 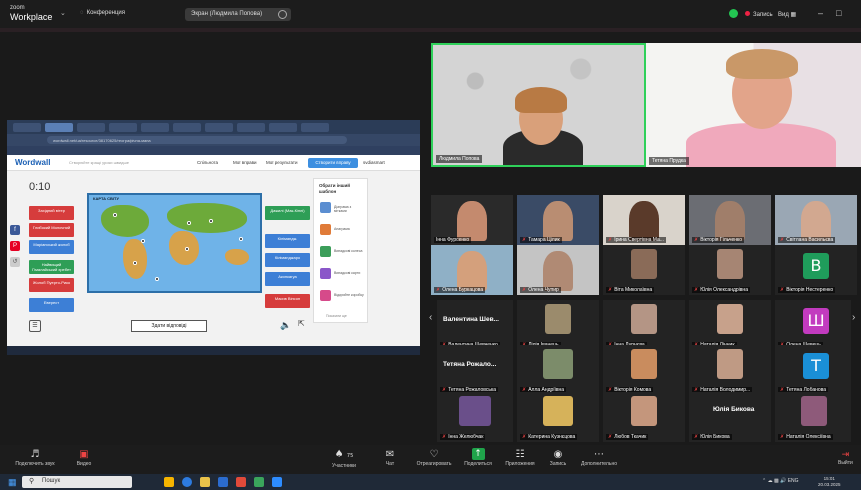 What do you see at coordinates (730, 220) in the screenshot?
I see `participant-tile: ✗ Вікторія Гільченко` at bounding box center [730, 220].